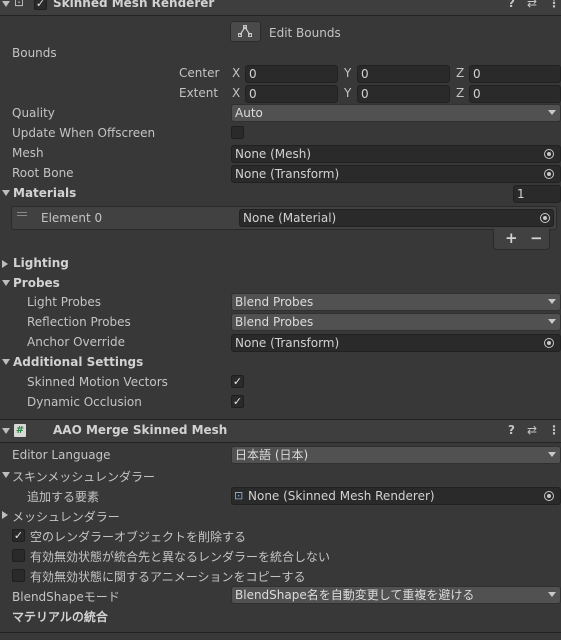  What do you see at coordinates (18, 535) in the screenshot?
I see `remove-empty-checkbox: ✓` at bounding box center [18, 535].